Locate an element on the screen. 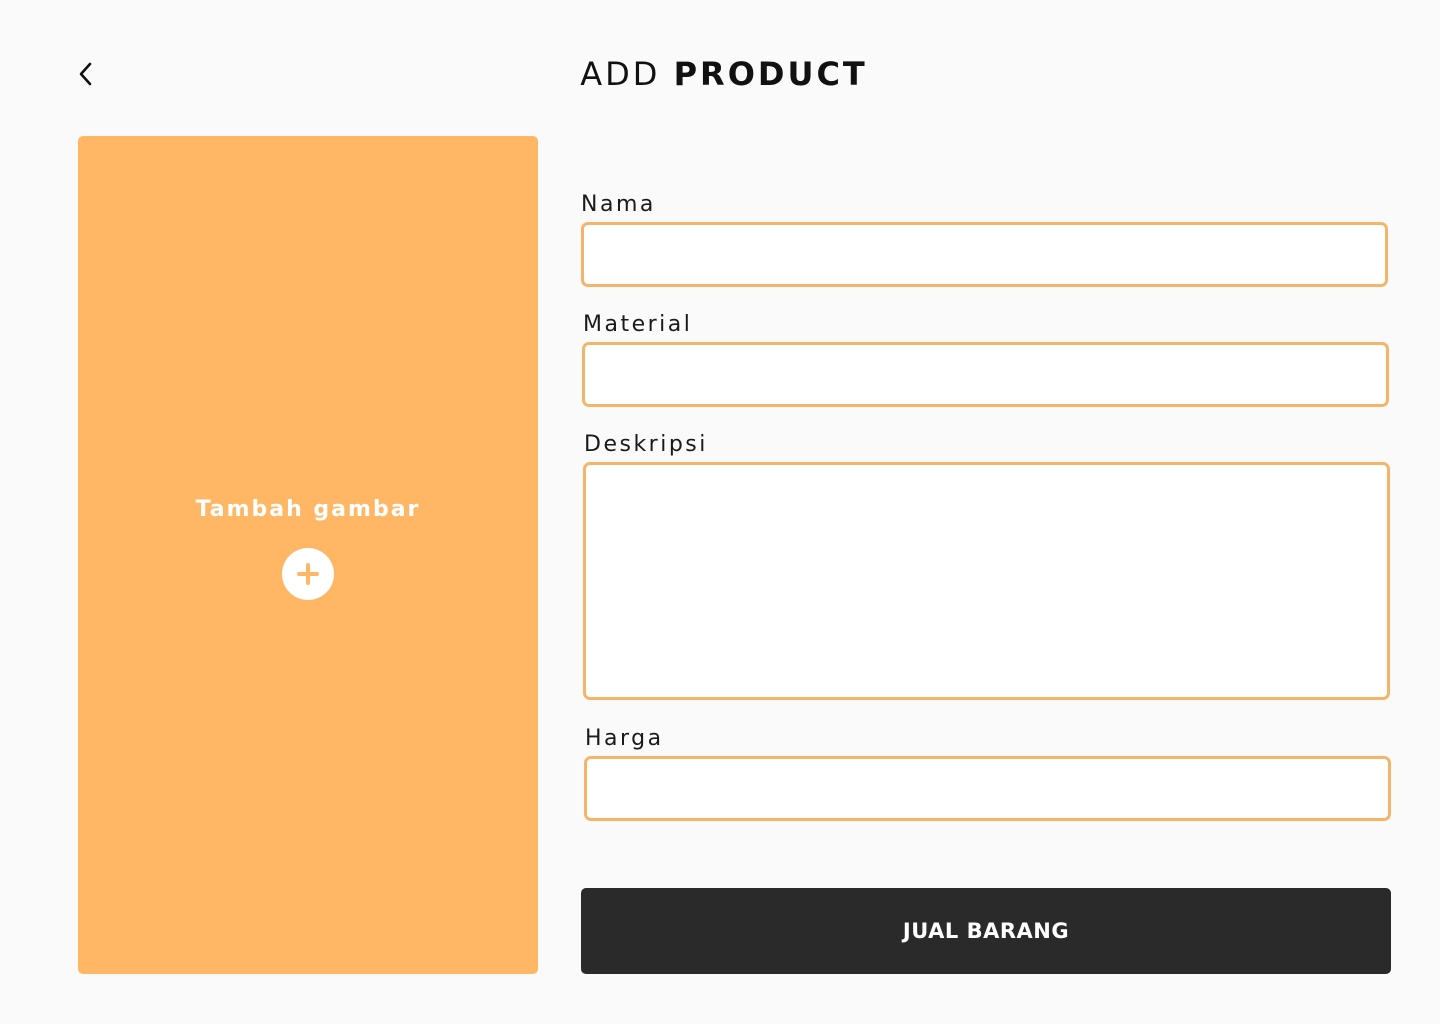  nama-input is located at coordinates (984, 254).